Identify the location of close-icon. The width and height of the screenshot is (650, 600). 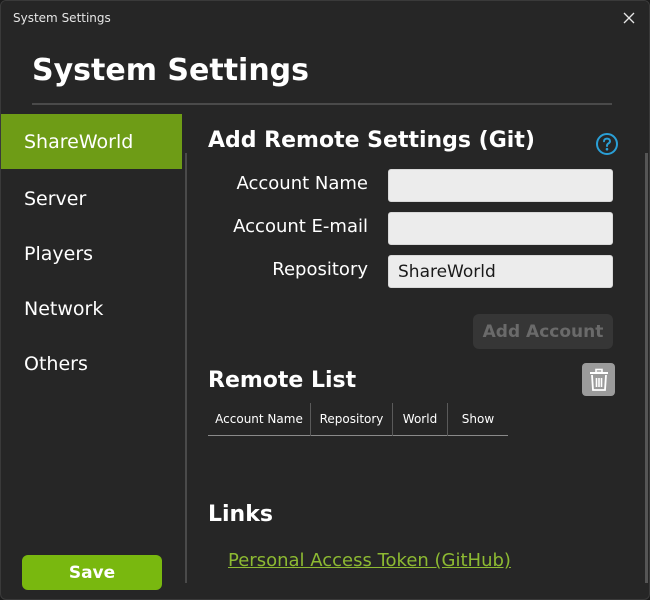
(629, 18).